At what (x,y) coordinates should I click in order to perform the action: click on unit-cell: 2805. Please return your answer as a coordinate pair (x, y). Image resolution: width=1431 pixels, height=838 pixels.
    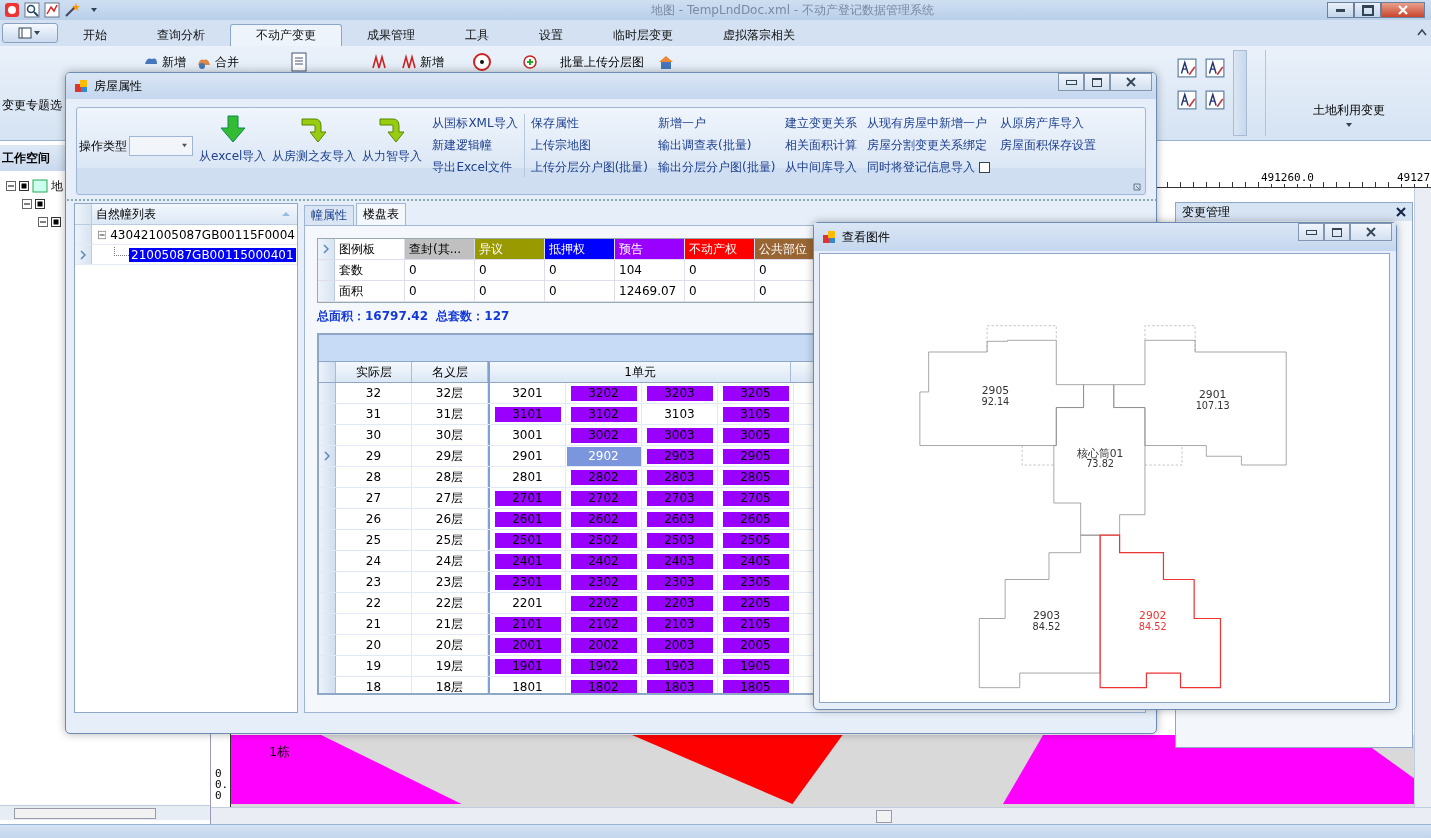
    Looking at the image, I should click on (755, 477).